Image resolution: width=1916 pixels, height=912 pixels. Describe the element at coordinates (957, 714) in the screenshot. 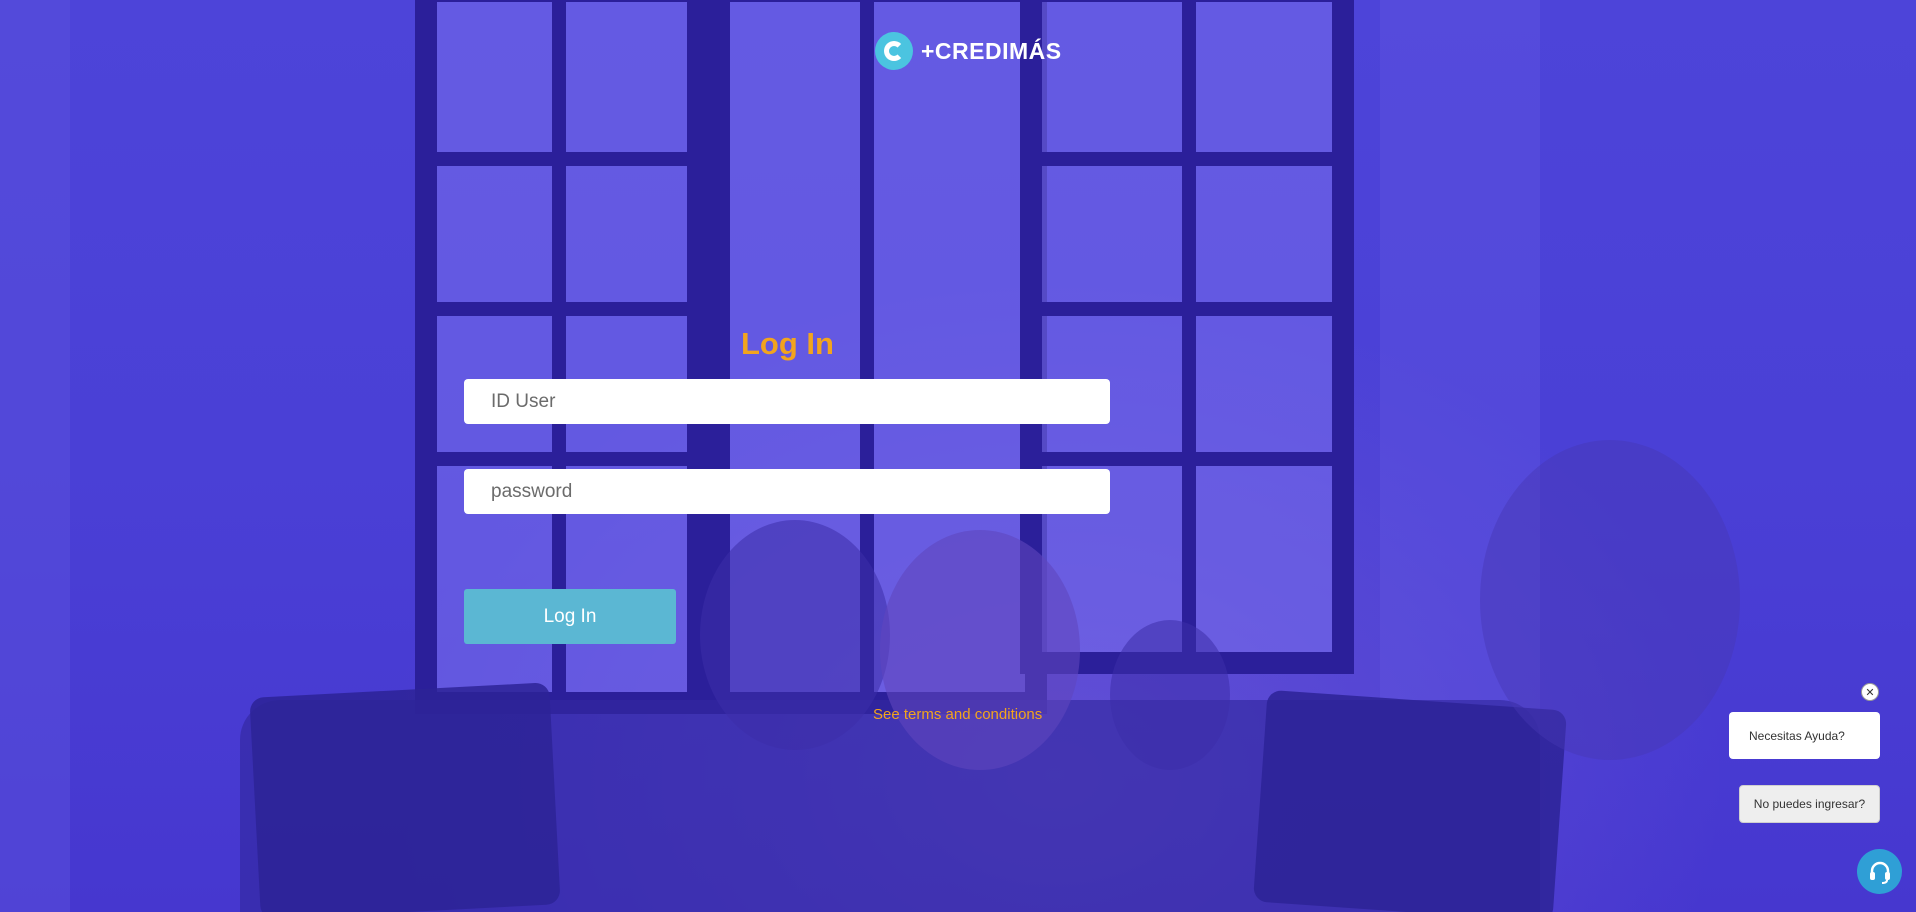

I see `terms-link: See terms and conditions` at that location.